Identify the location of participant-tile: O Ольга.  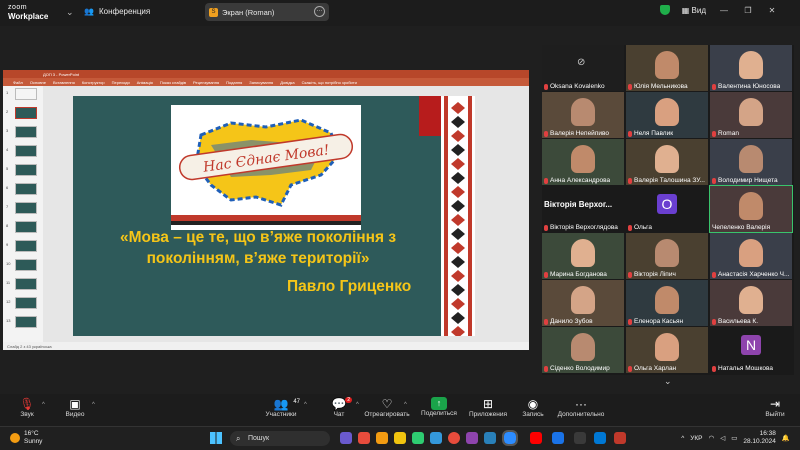
(667, 209).